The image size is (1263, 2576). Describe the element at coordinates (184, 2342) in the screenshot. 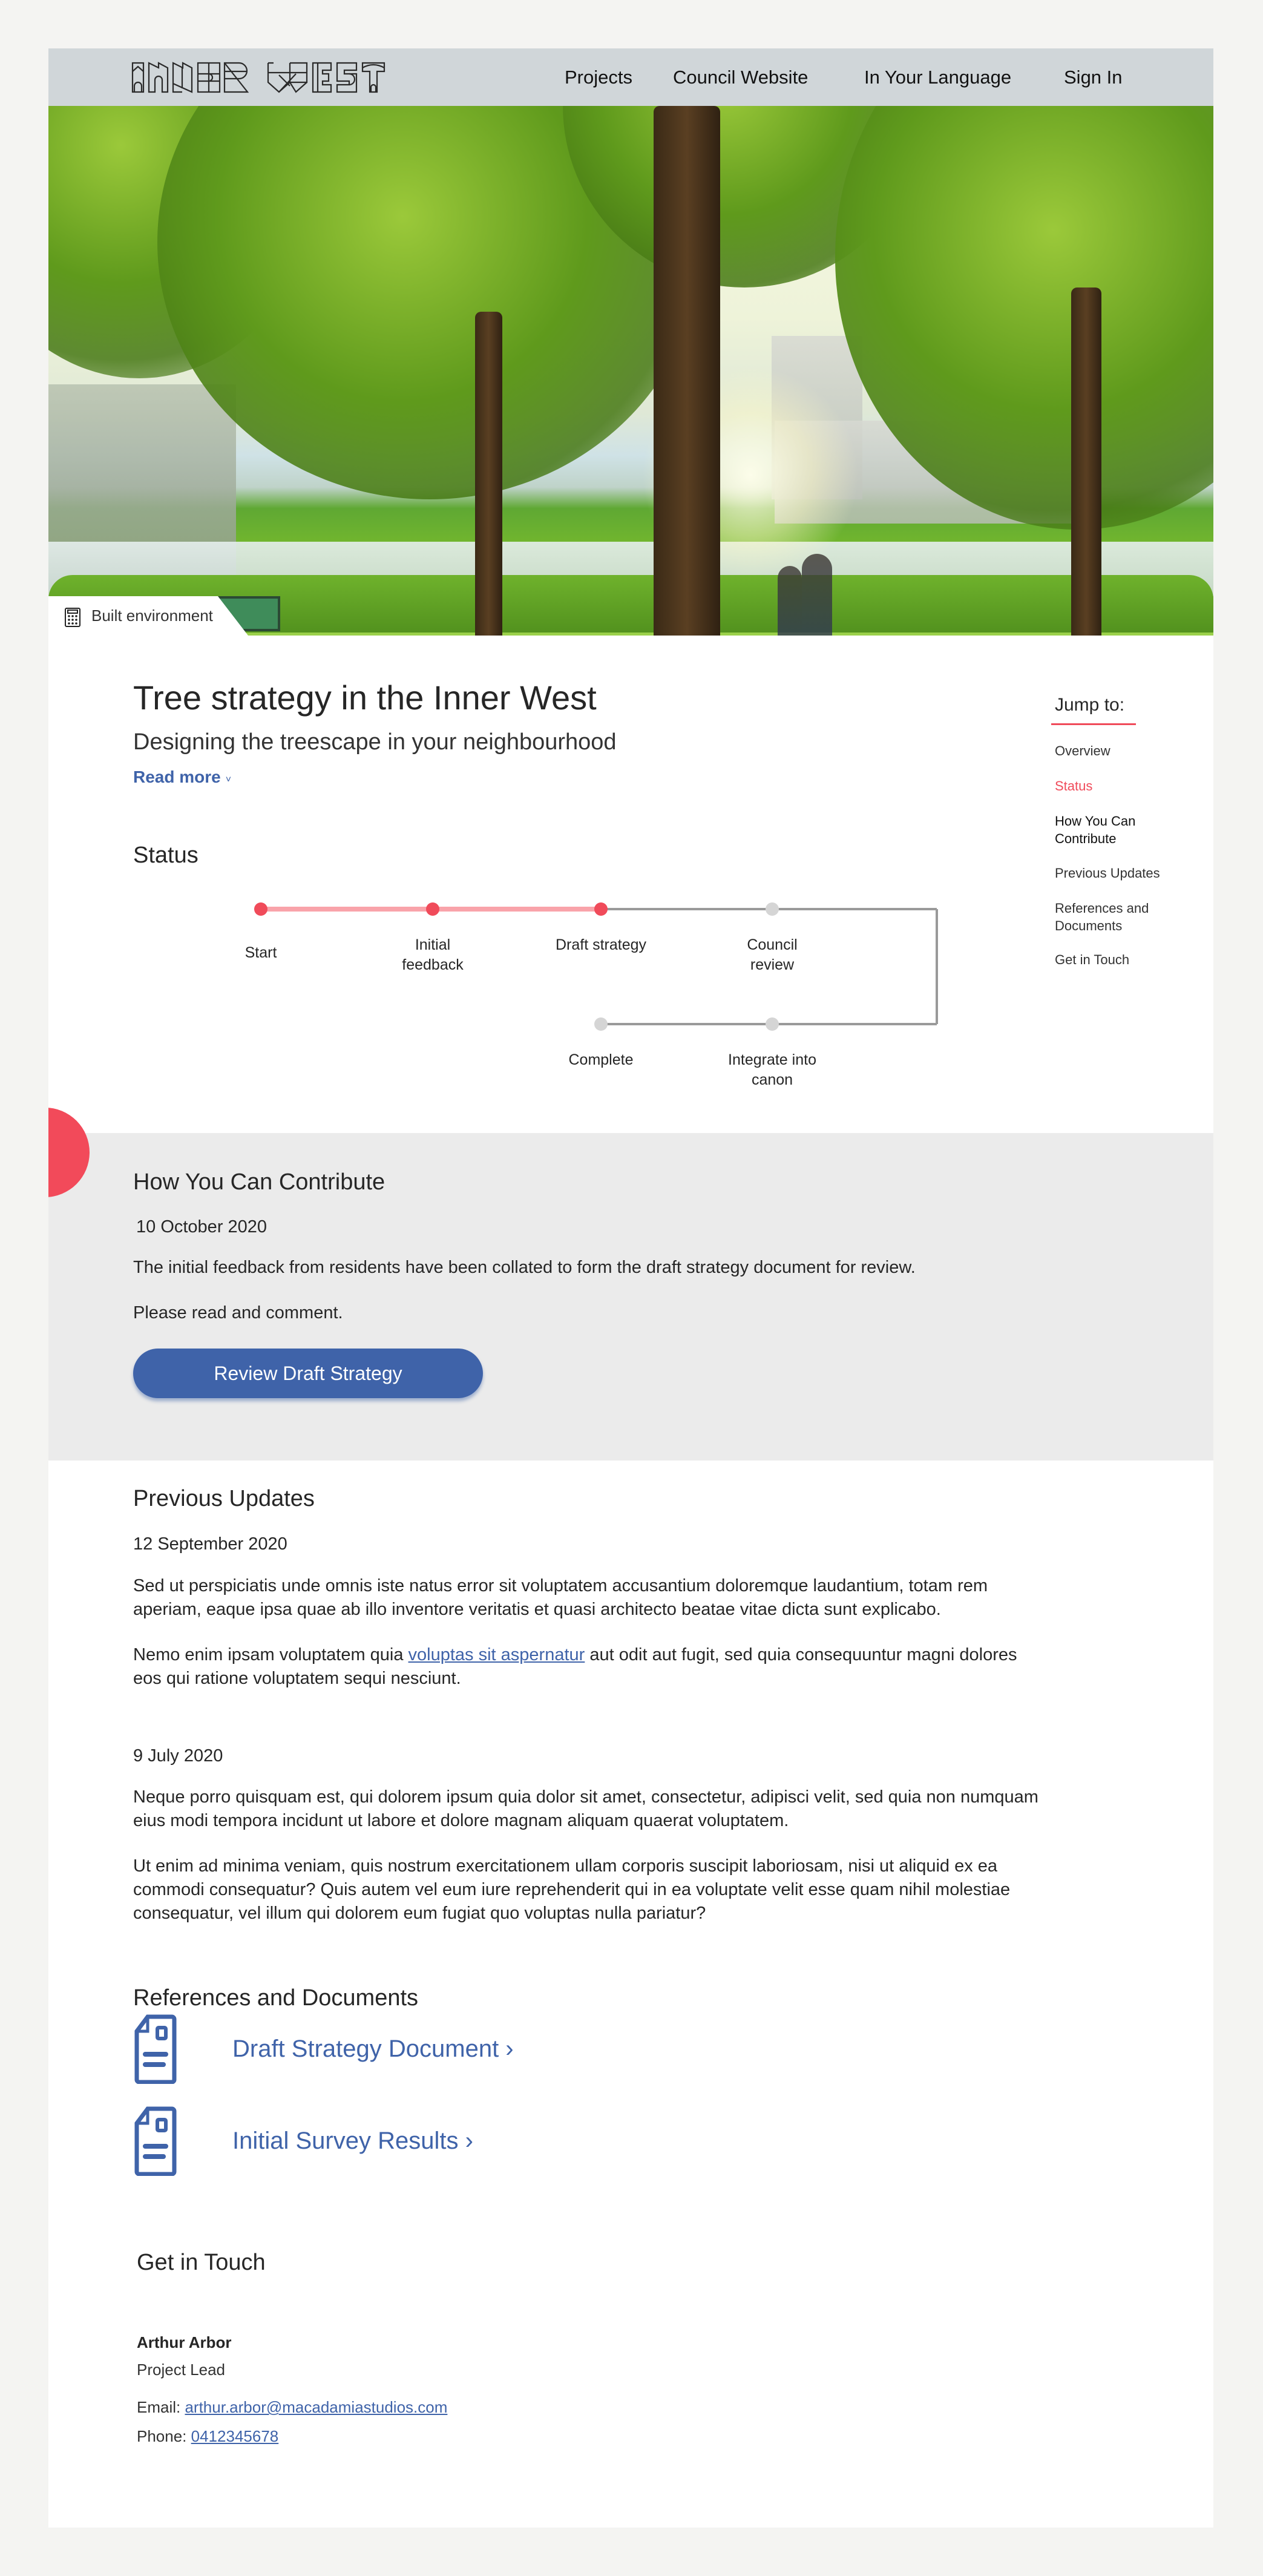

I see `contact-name: Arthur Arbor` at that location.